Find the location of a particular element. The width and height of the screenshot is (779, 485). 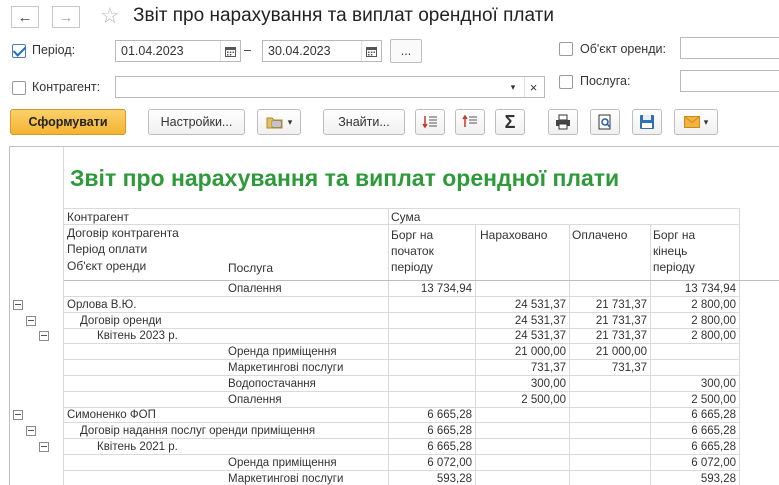

object-field is located at coordinates (729, 48).